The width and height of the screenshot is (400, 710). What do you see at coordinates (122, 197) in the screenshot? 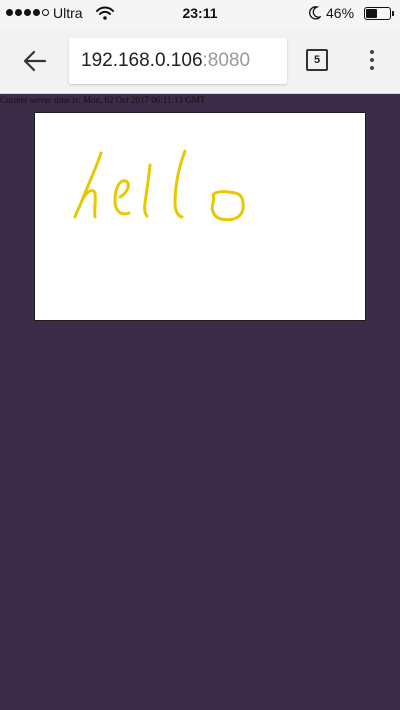
I see `ink-stroke-e` at bounding box center [122, 197].